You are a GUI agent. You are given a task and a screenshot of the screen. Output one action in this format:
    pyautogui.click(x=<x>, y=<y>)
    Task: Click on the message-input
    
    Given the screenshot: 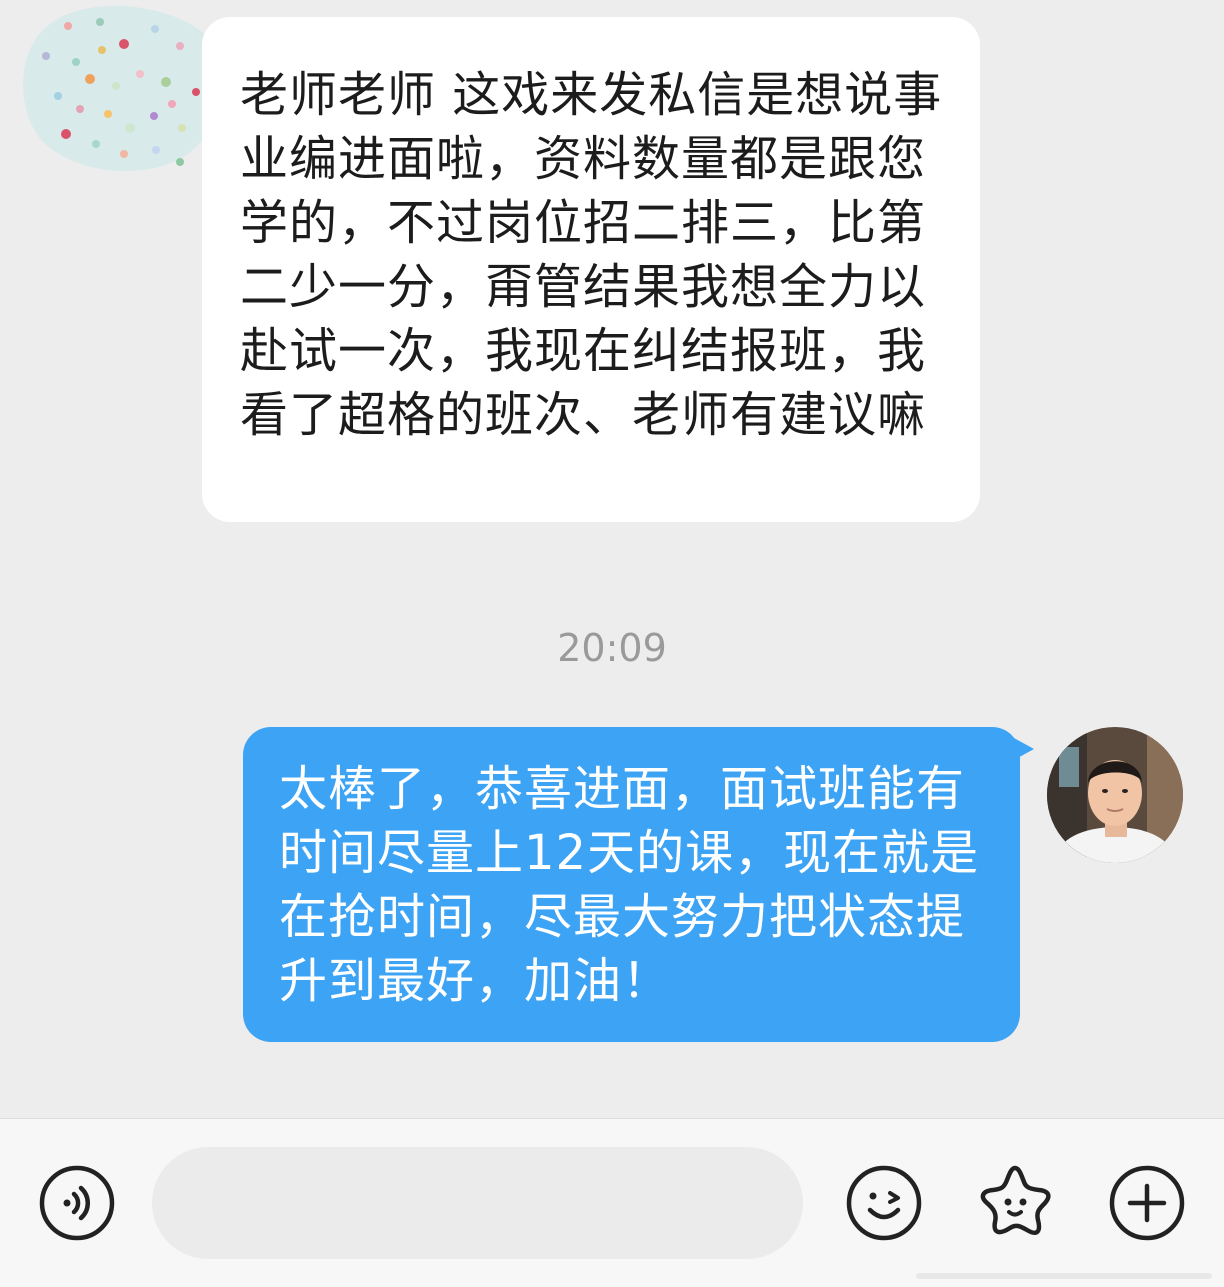 What is the action you would take?
    pyautogui.click(x=477, y=1203)
    